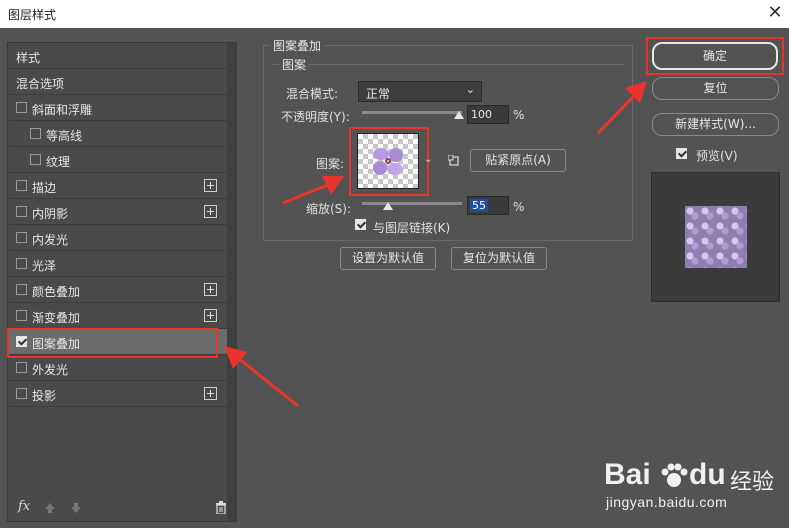 This screenshot has height=528, width=789. Describe the element at coordinates (775, 13) in the screenshot. I see `close-icon: ✕` at that location.